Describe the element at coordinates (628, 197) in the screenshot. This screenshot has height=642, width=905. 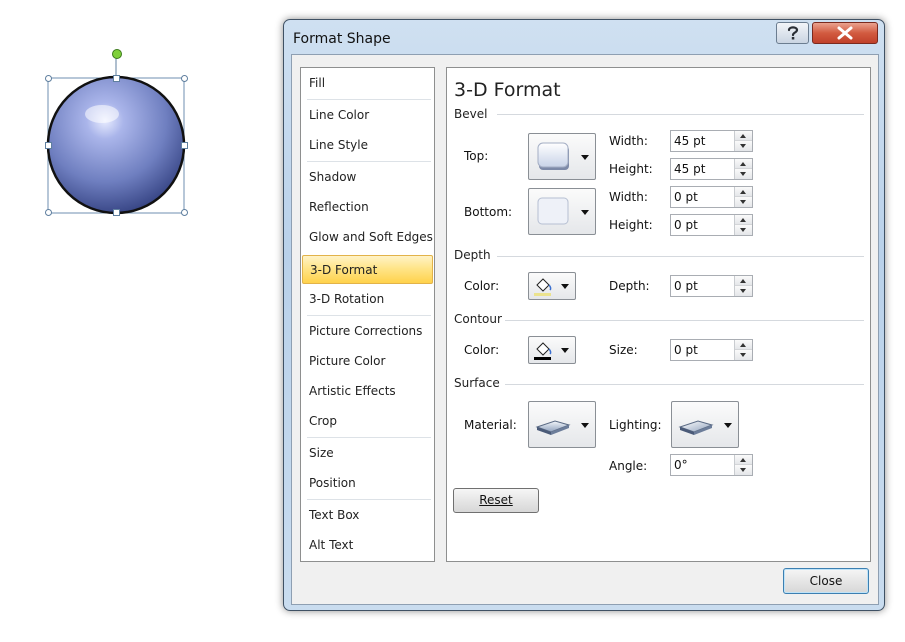
I see `bevel-bottom-width-label: Width:` at that location.